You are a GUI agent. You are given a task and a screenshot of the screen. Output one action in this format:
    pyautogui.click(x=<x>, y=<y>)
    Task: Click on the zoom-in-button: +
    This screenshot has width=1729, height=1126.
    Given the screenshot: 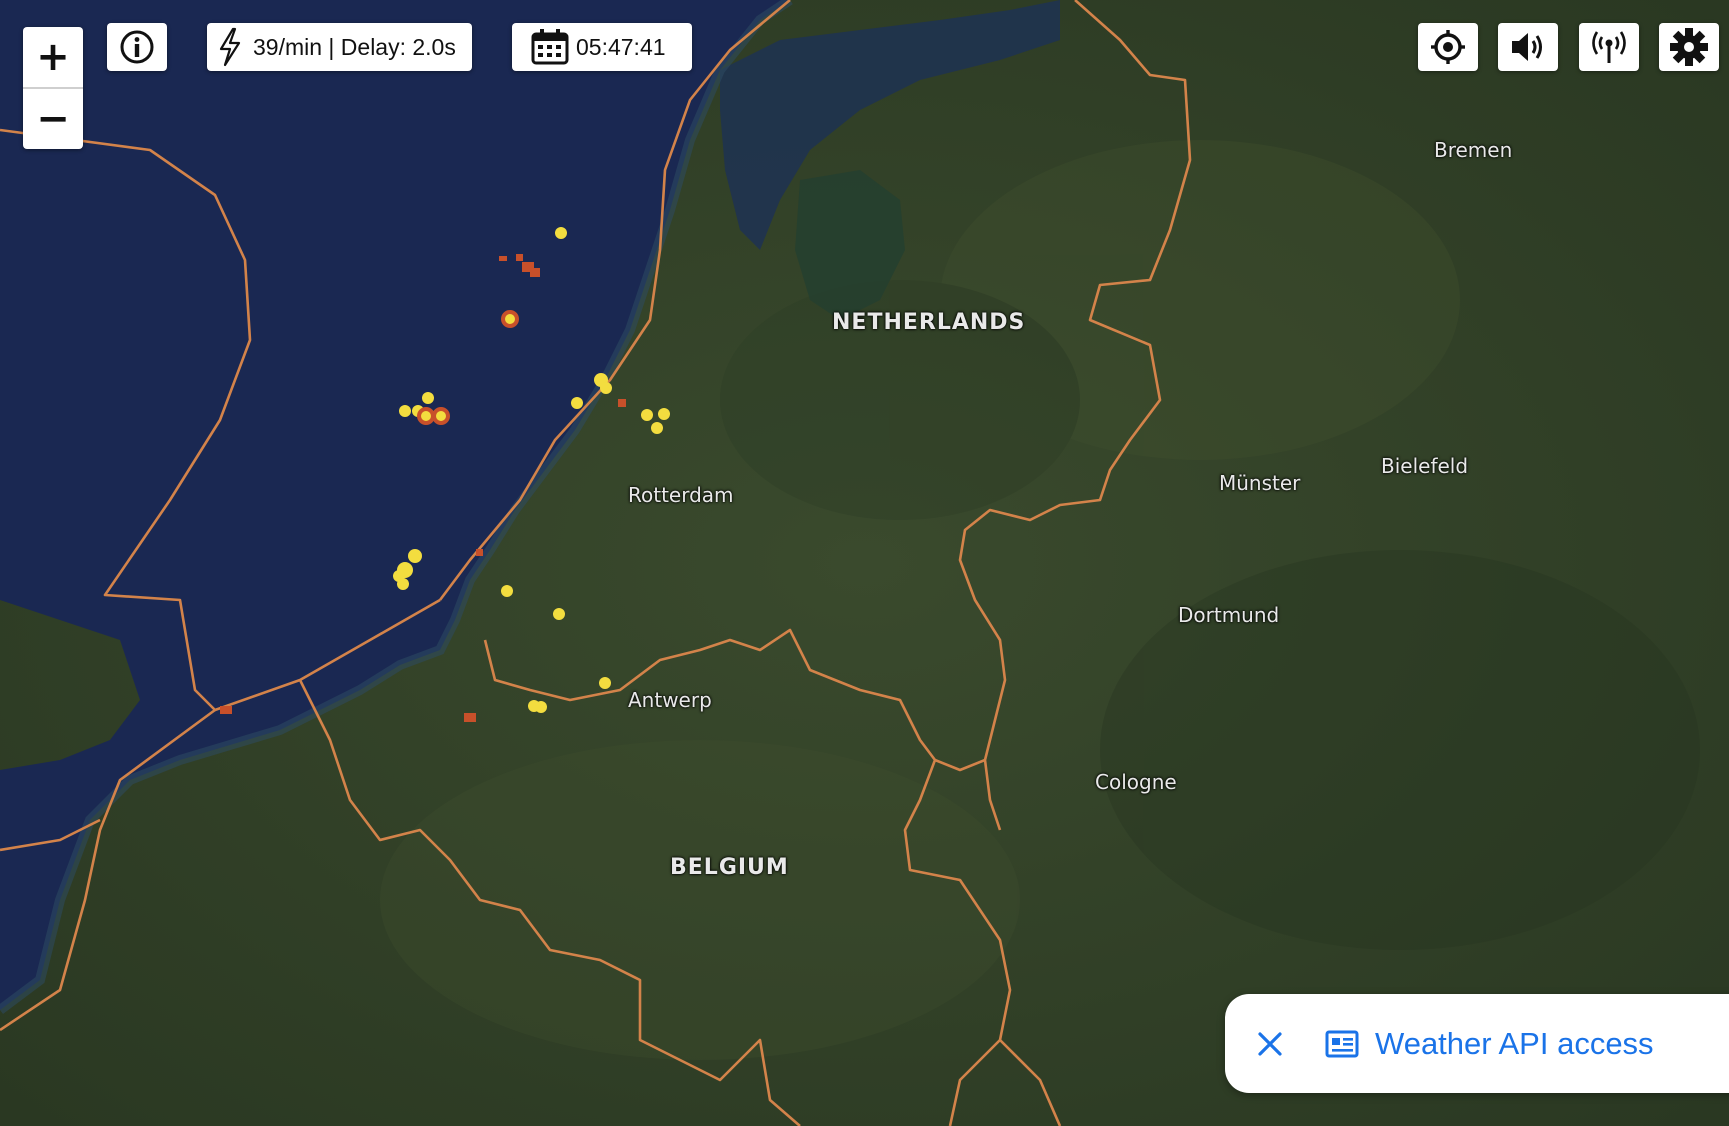 What is the action you would take?
    pyautogui.click(x=53, y=57)
    